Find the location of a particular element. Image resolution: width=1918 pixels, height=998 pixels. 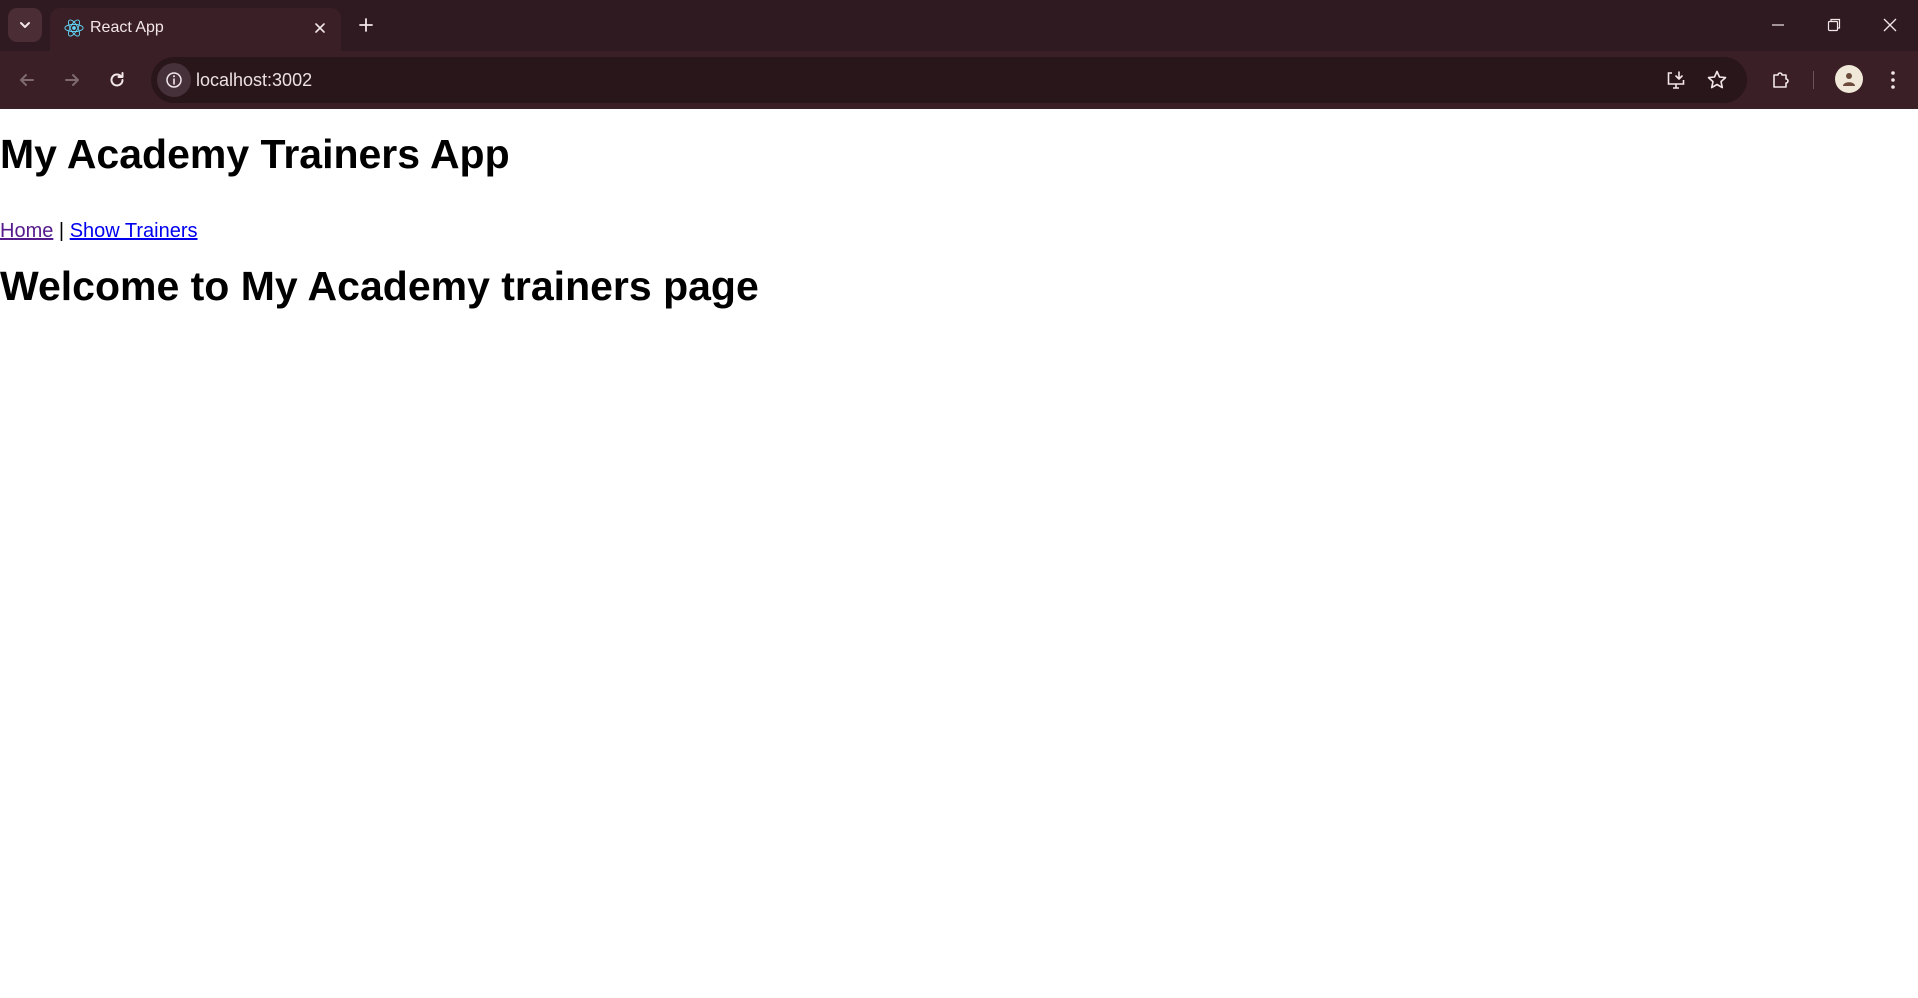

app-title: My Academy Trainers App is located at coordinates (255, 154).